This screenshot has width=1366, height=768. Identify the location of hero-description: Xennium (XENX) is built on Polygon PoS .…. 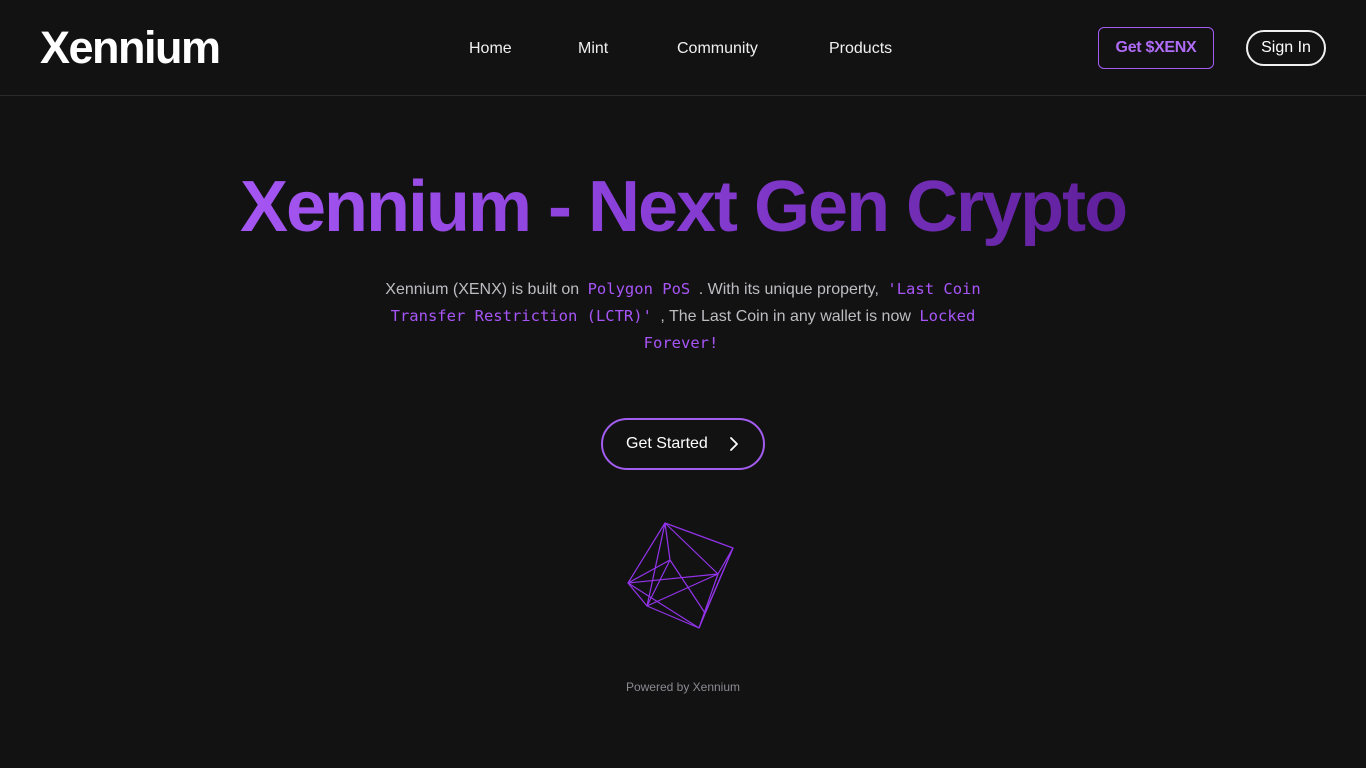
(683, 316).